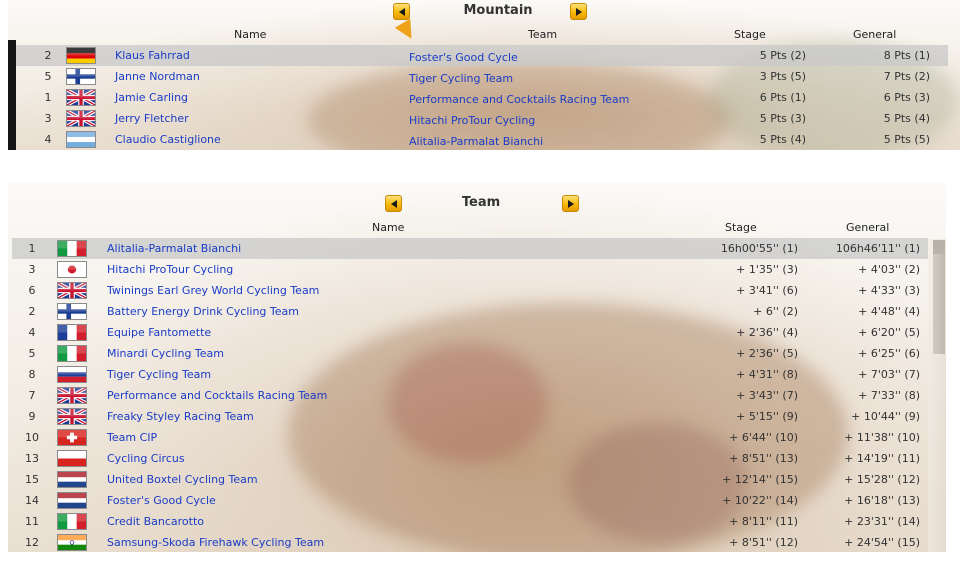 The image size is (960, 572). What do you see at coordinates (889, 290) in the screenshot?
I see `general-time: + 4'33'' (3)` at bounding box center [889, 290].